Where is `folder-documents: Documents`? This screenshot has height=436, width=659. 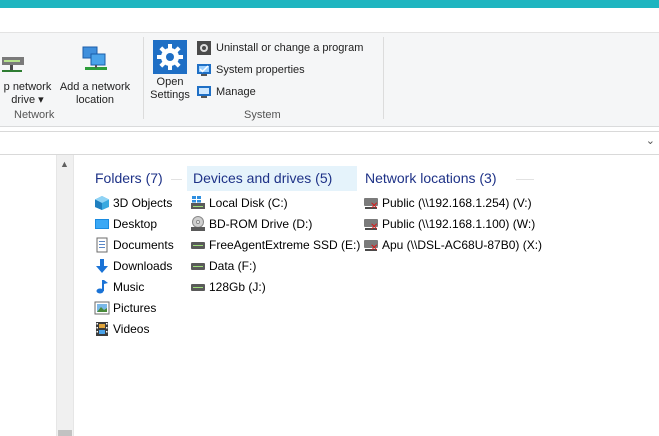 folder-documents: Documents is located at coordinates (134, 245).